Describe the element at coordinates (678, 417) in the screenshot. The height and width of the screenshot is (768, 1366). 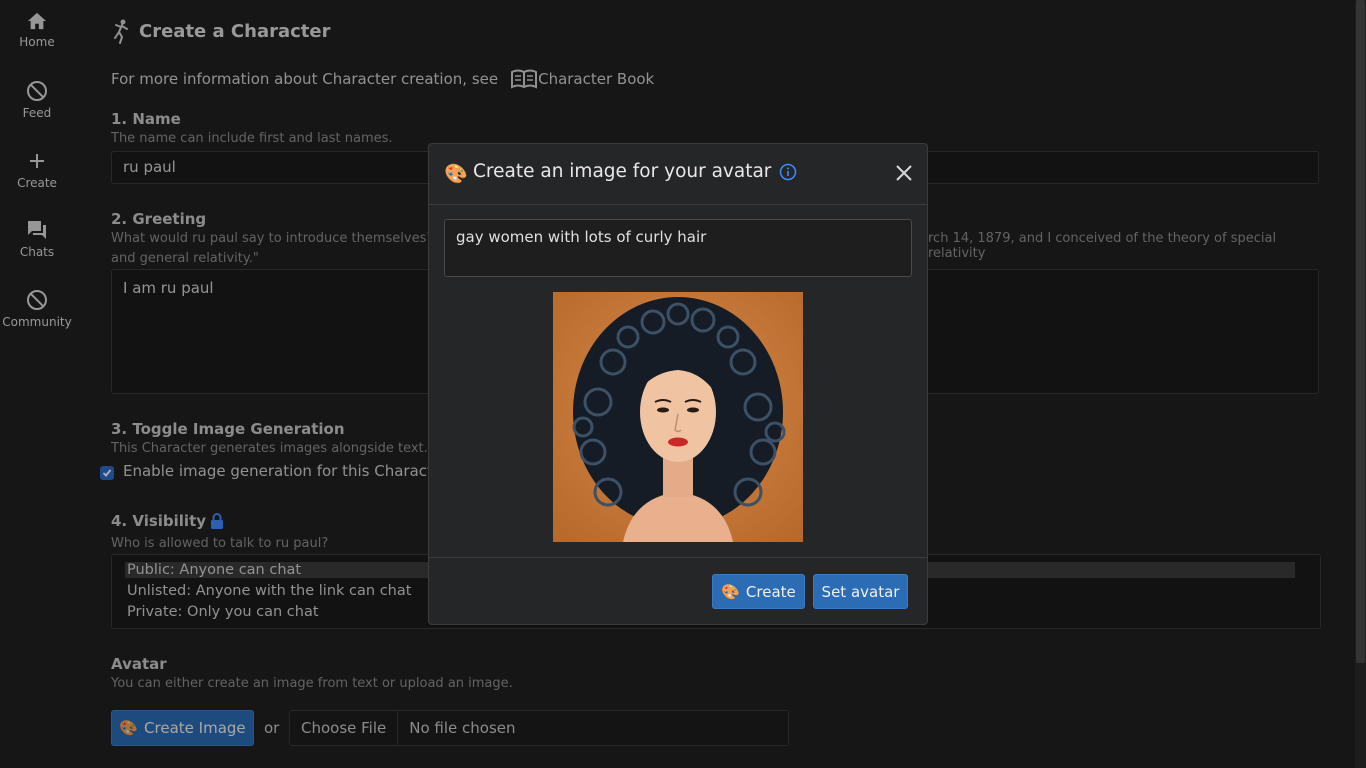
I see `generated-avatar-image` at that location.